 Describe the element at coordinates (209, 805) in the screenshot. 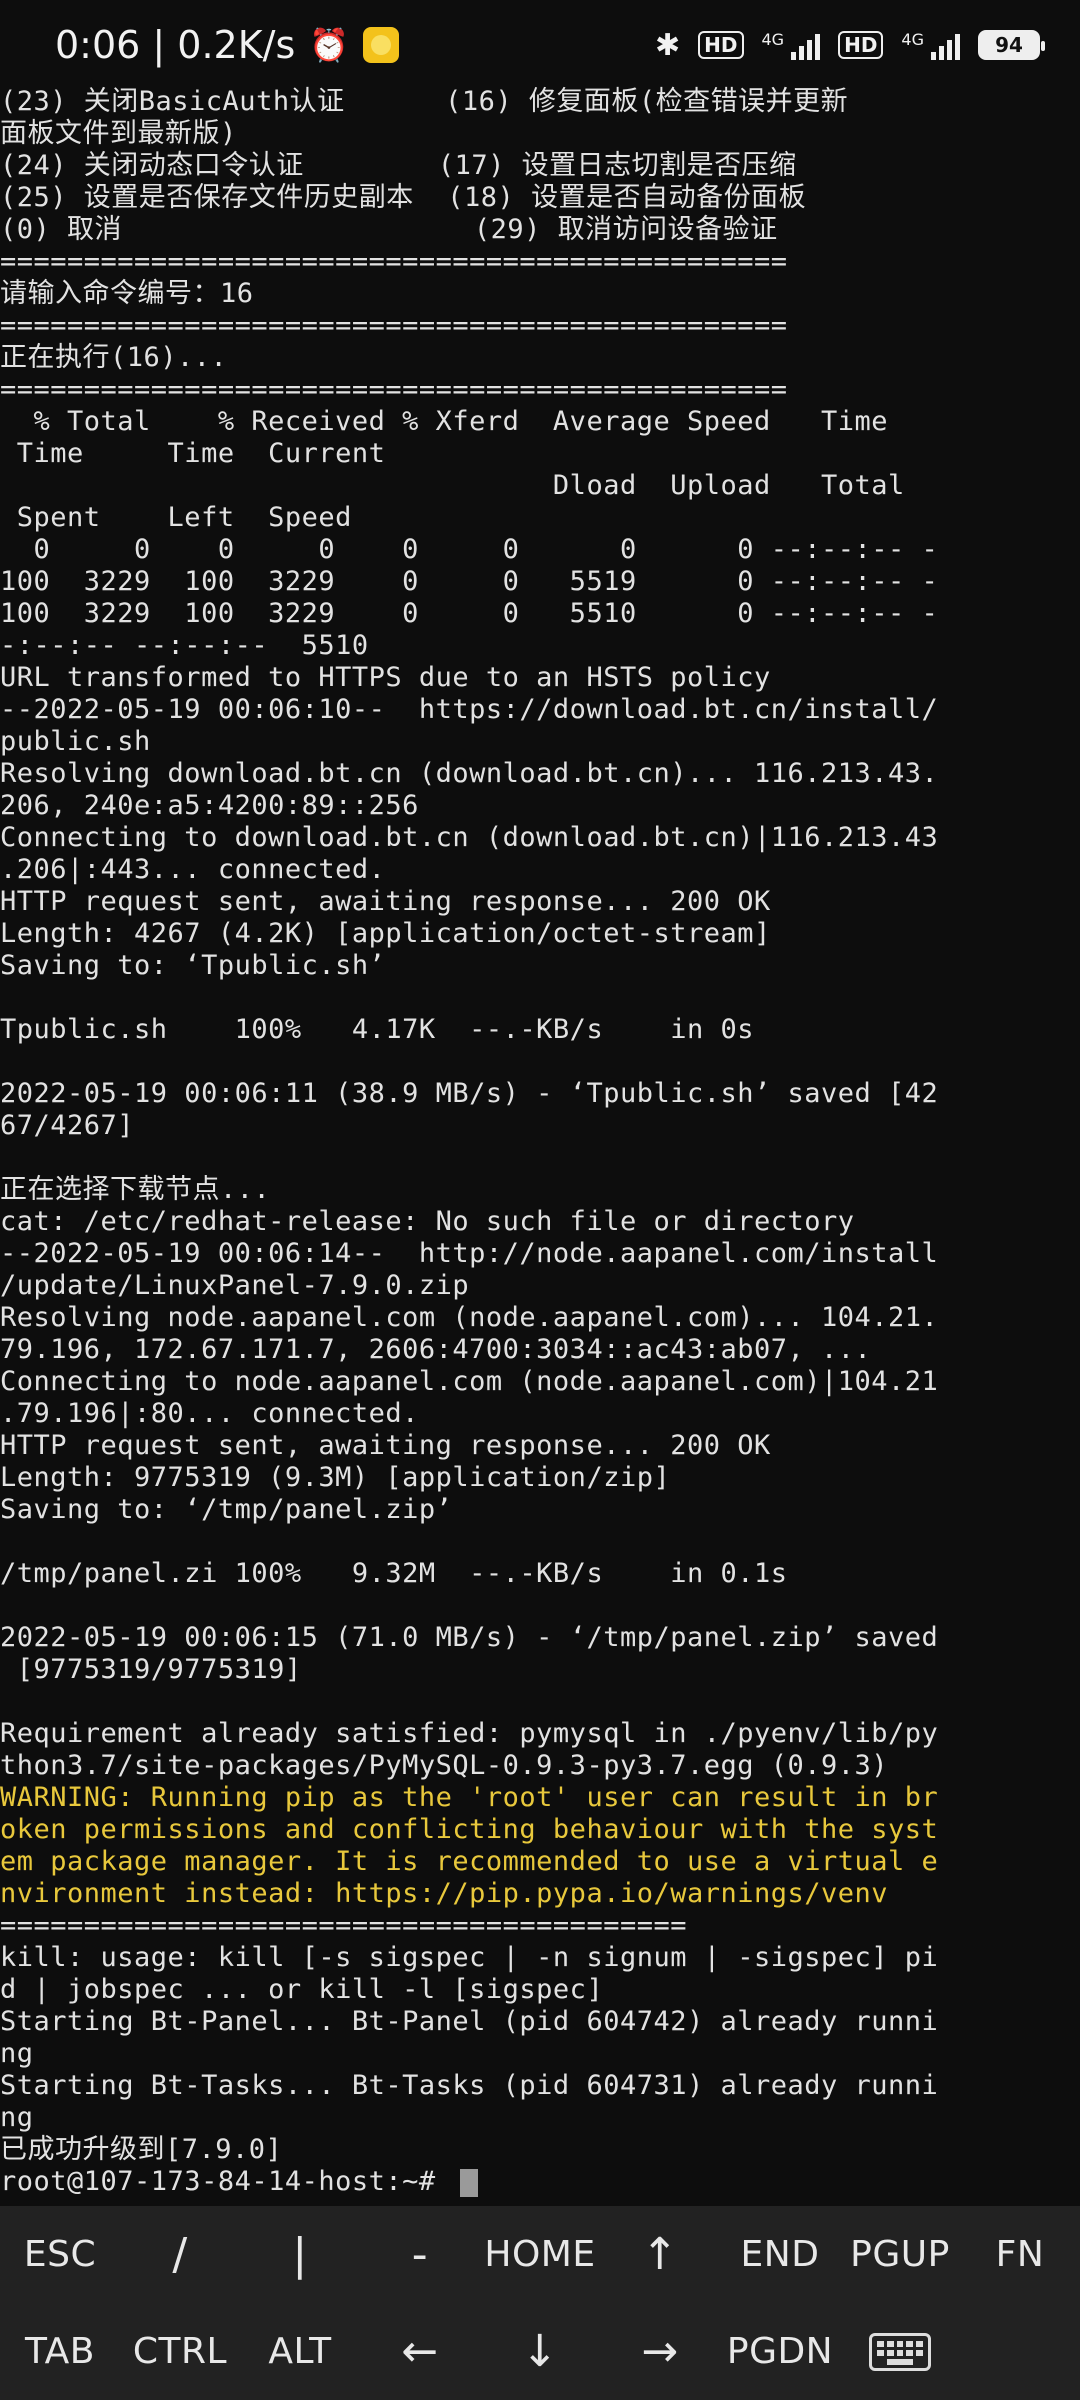

I see `terminal-line: 206, 240e:a5:4200:89::256` at that location.